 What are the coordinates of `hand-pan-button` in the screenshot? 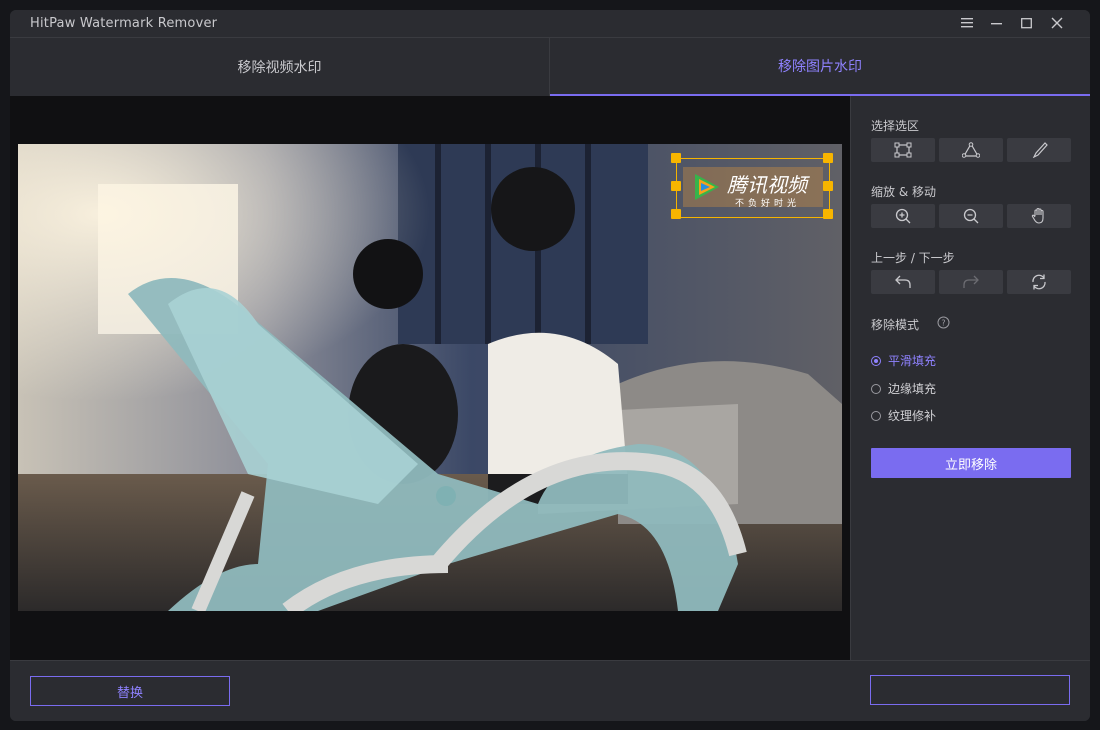 It's located at (1039, 216).